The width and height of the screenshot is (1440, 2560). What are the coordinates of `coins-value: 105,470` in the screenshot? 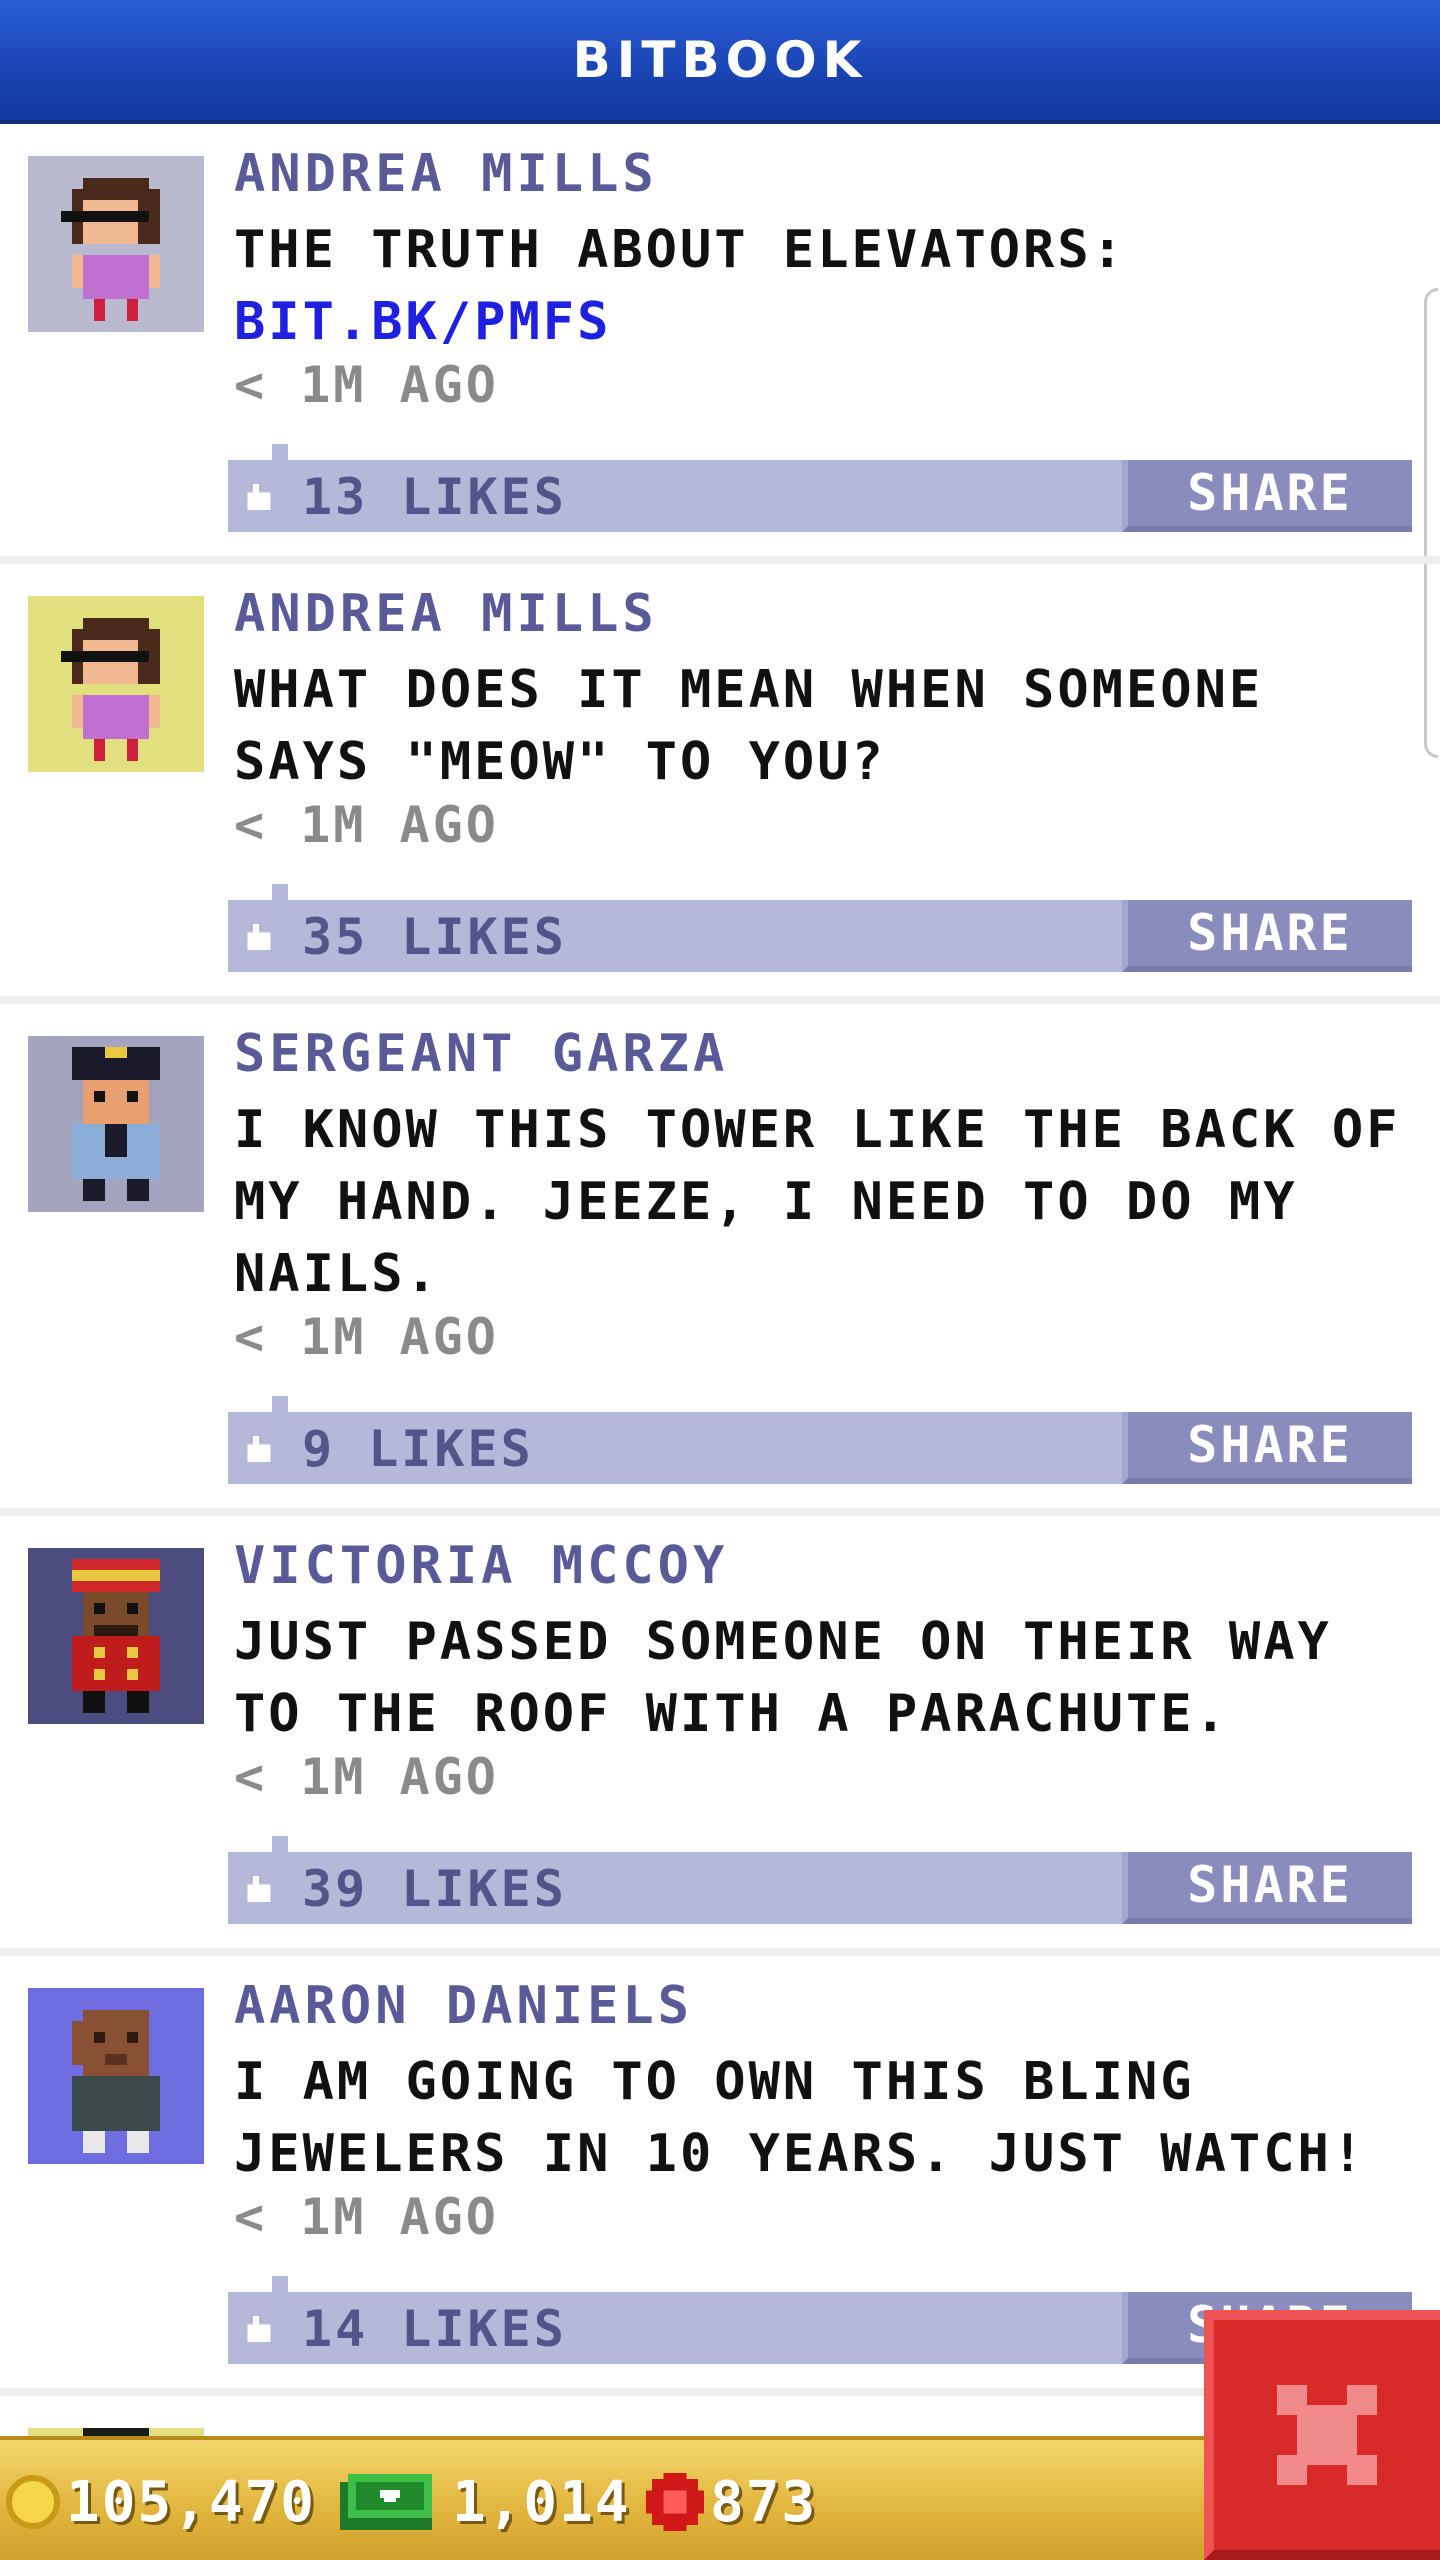 It's located at (191, 2502).